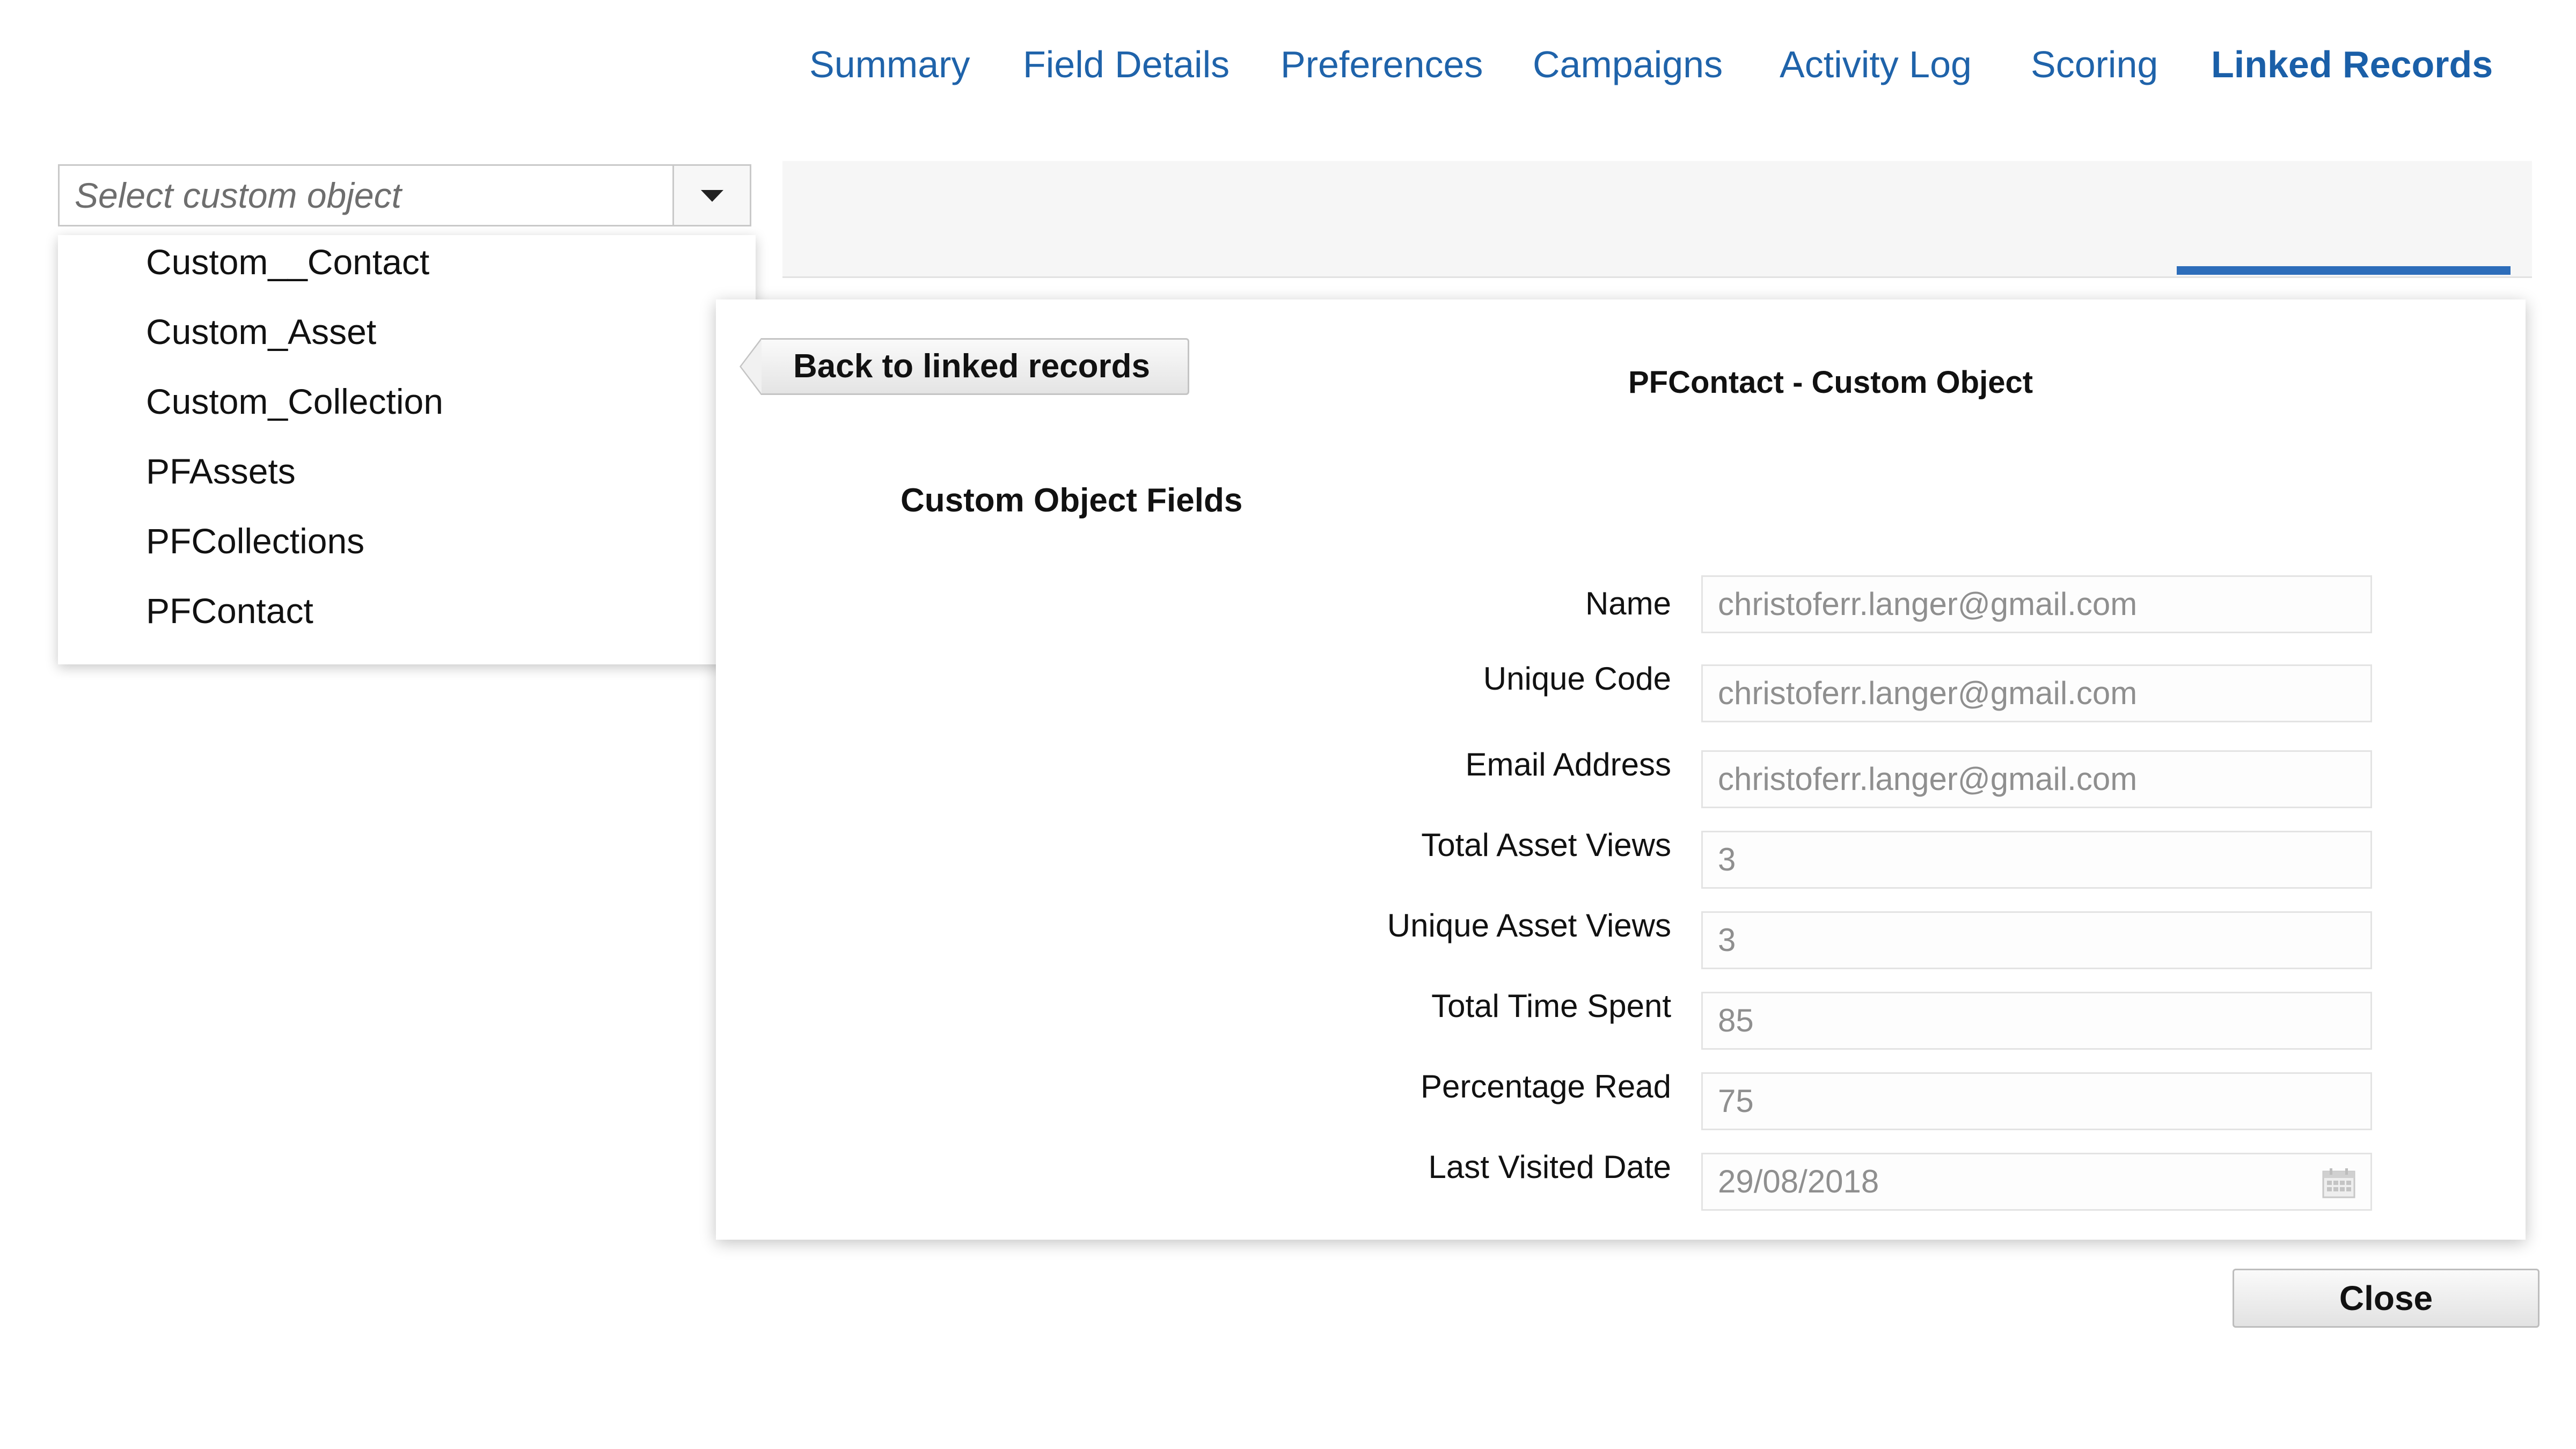 The width and height of the screenshot is (2576, 1449). I want to click on tab-campaigns: Campaigns, so click(1628, 64).